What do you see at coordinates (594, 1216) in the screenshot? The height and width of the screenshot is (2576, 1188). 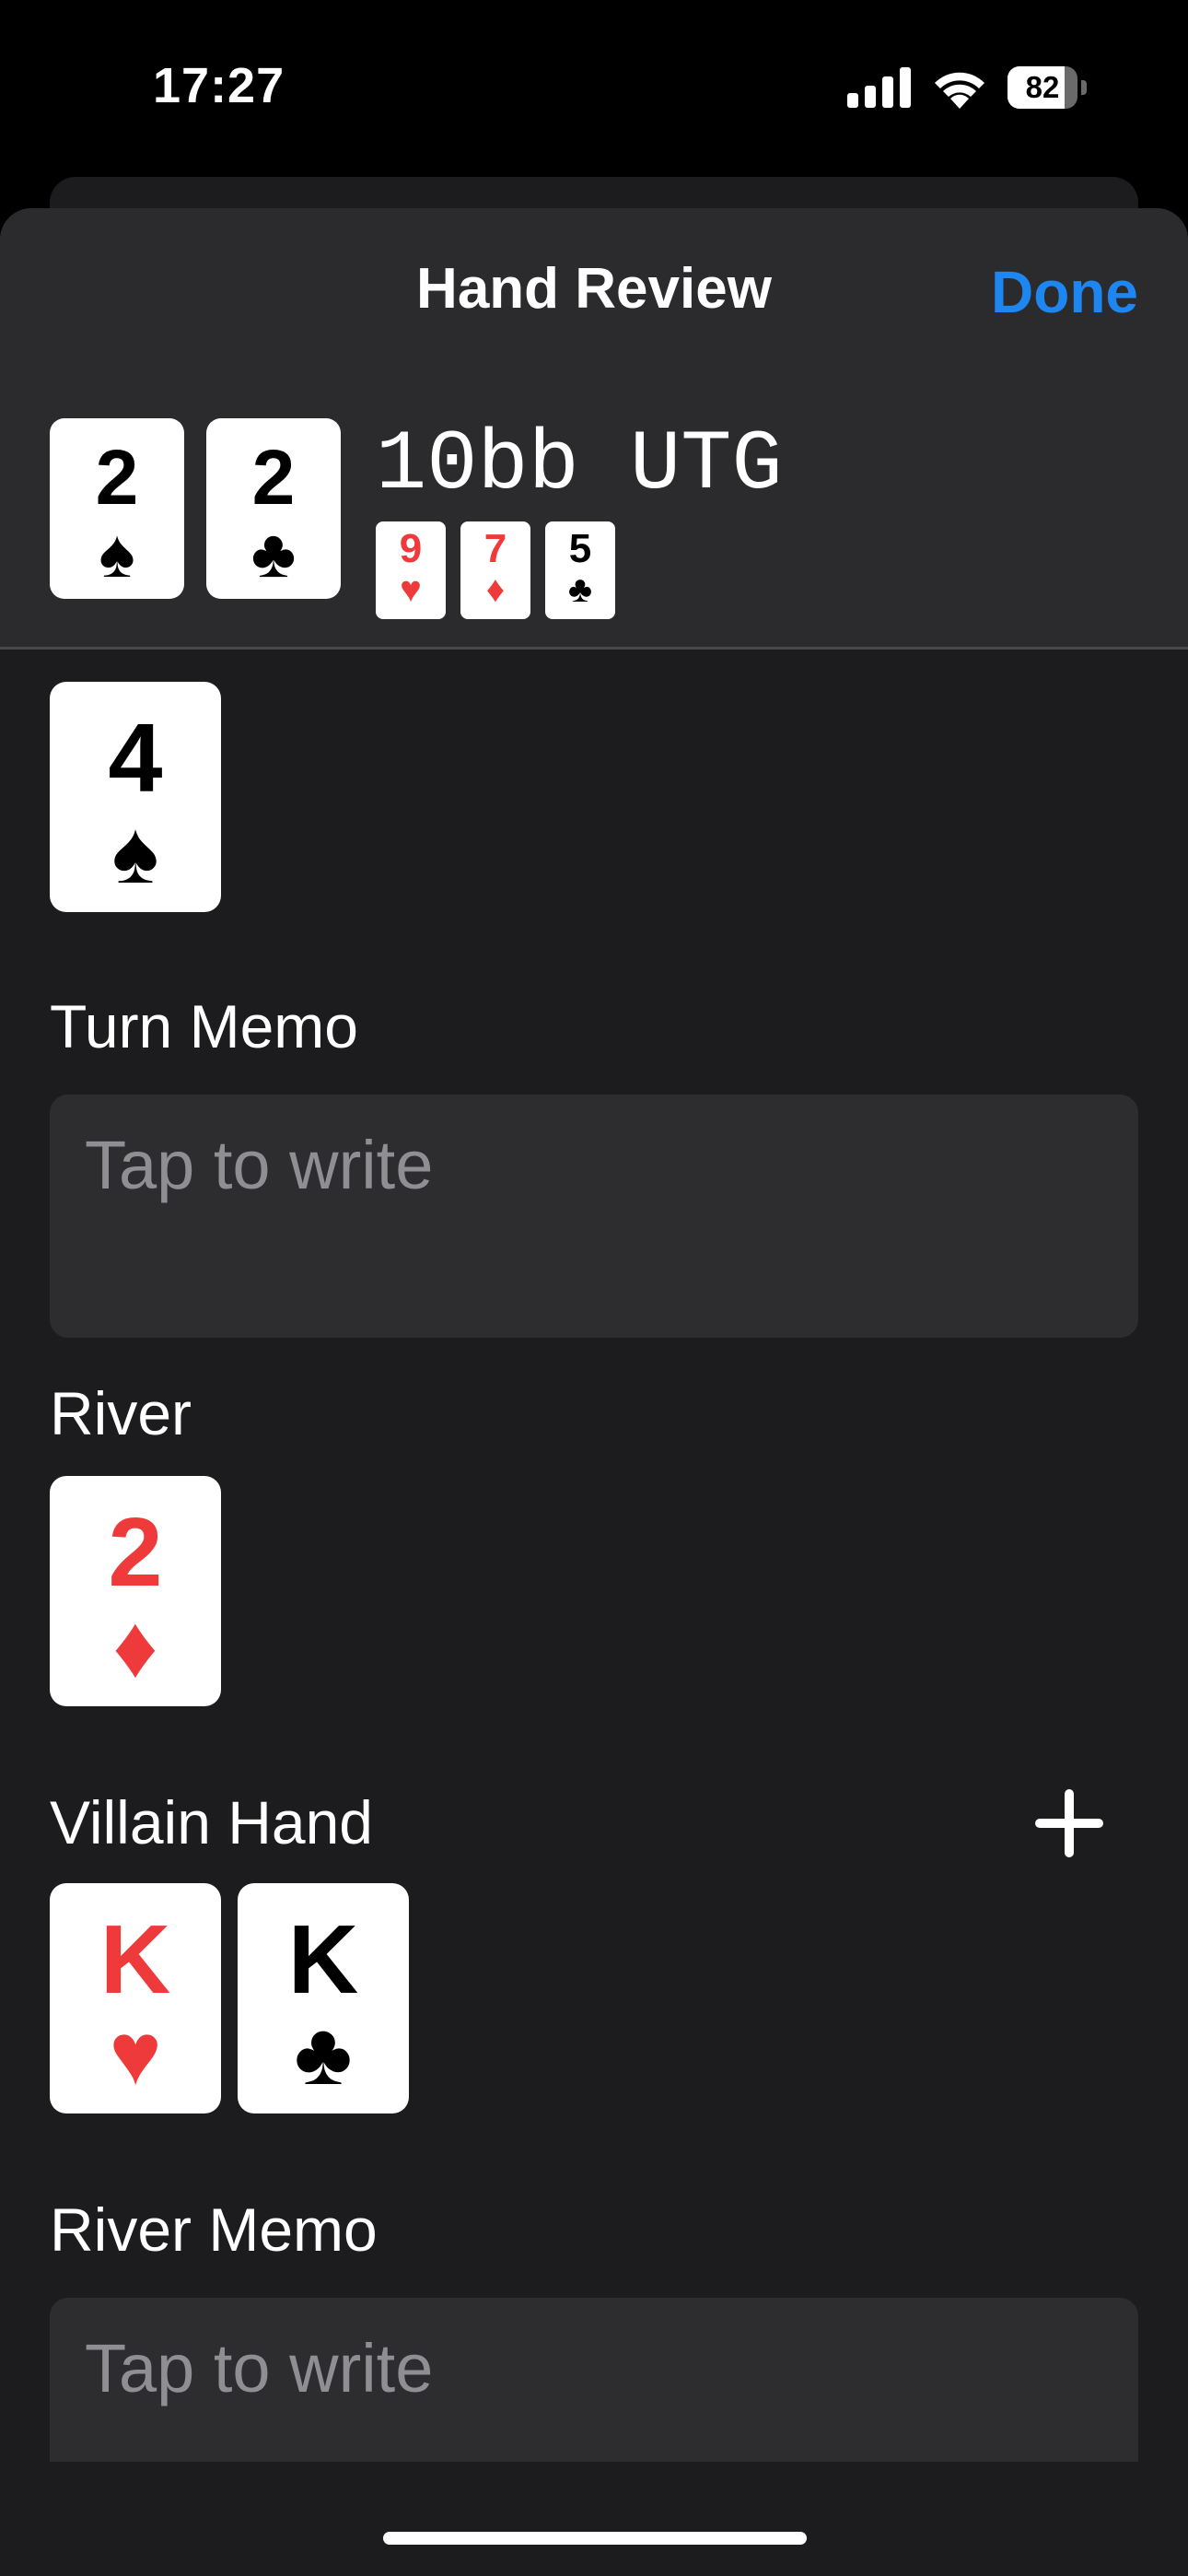 I see `turn-memo-field: Tap to write` at bounding box center [594, 1216].